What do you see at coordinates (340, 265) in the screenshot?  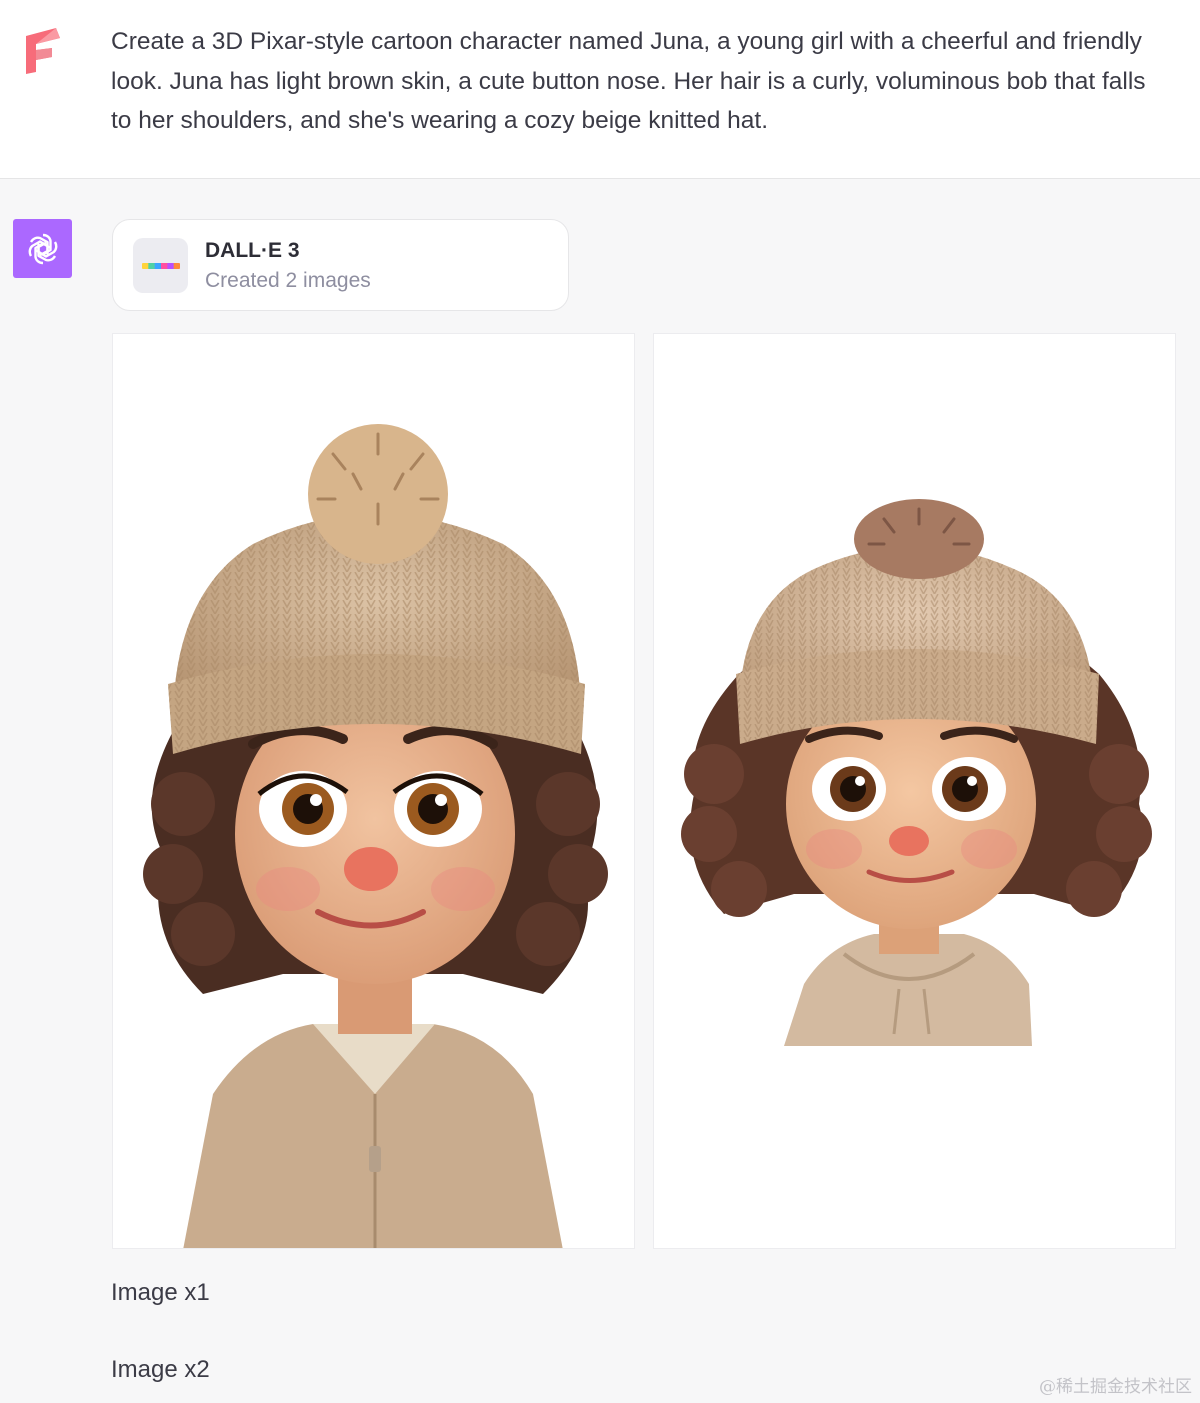 I see `dalle-tool-card: DALL·E 3 Created 2 images` at bounding box center [340, 265].